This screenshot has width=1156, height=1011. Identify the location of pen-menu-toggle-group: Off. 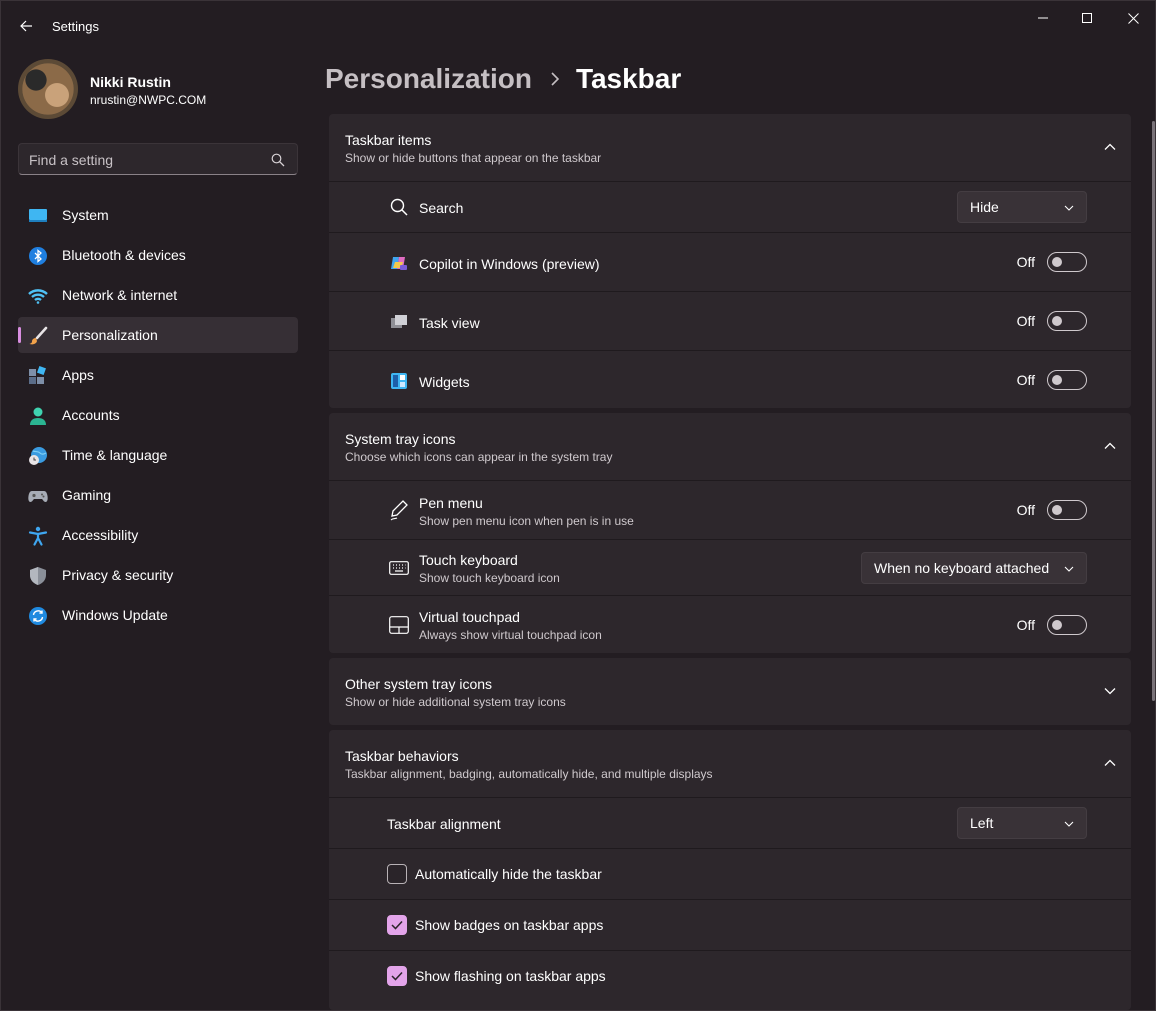
(1052, 510).